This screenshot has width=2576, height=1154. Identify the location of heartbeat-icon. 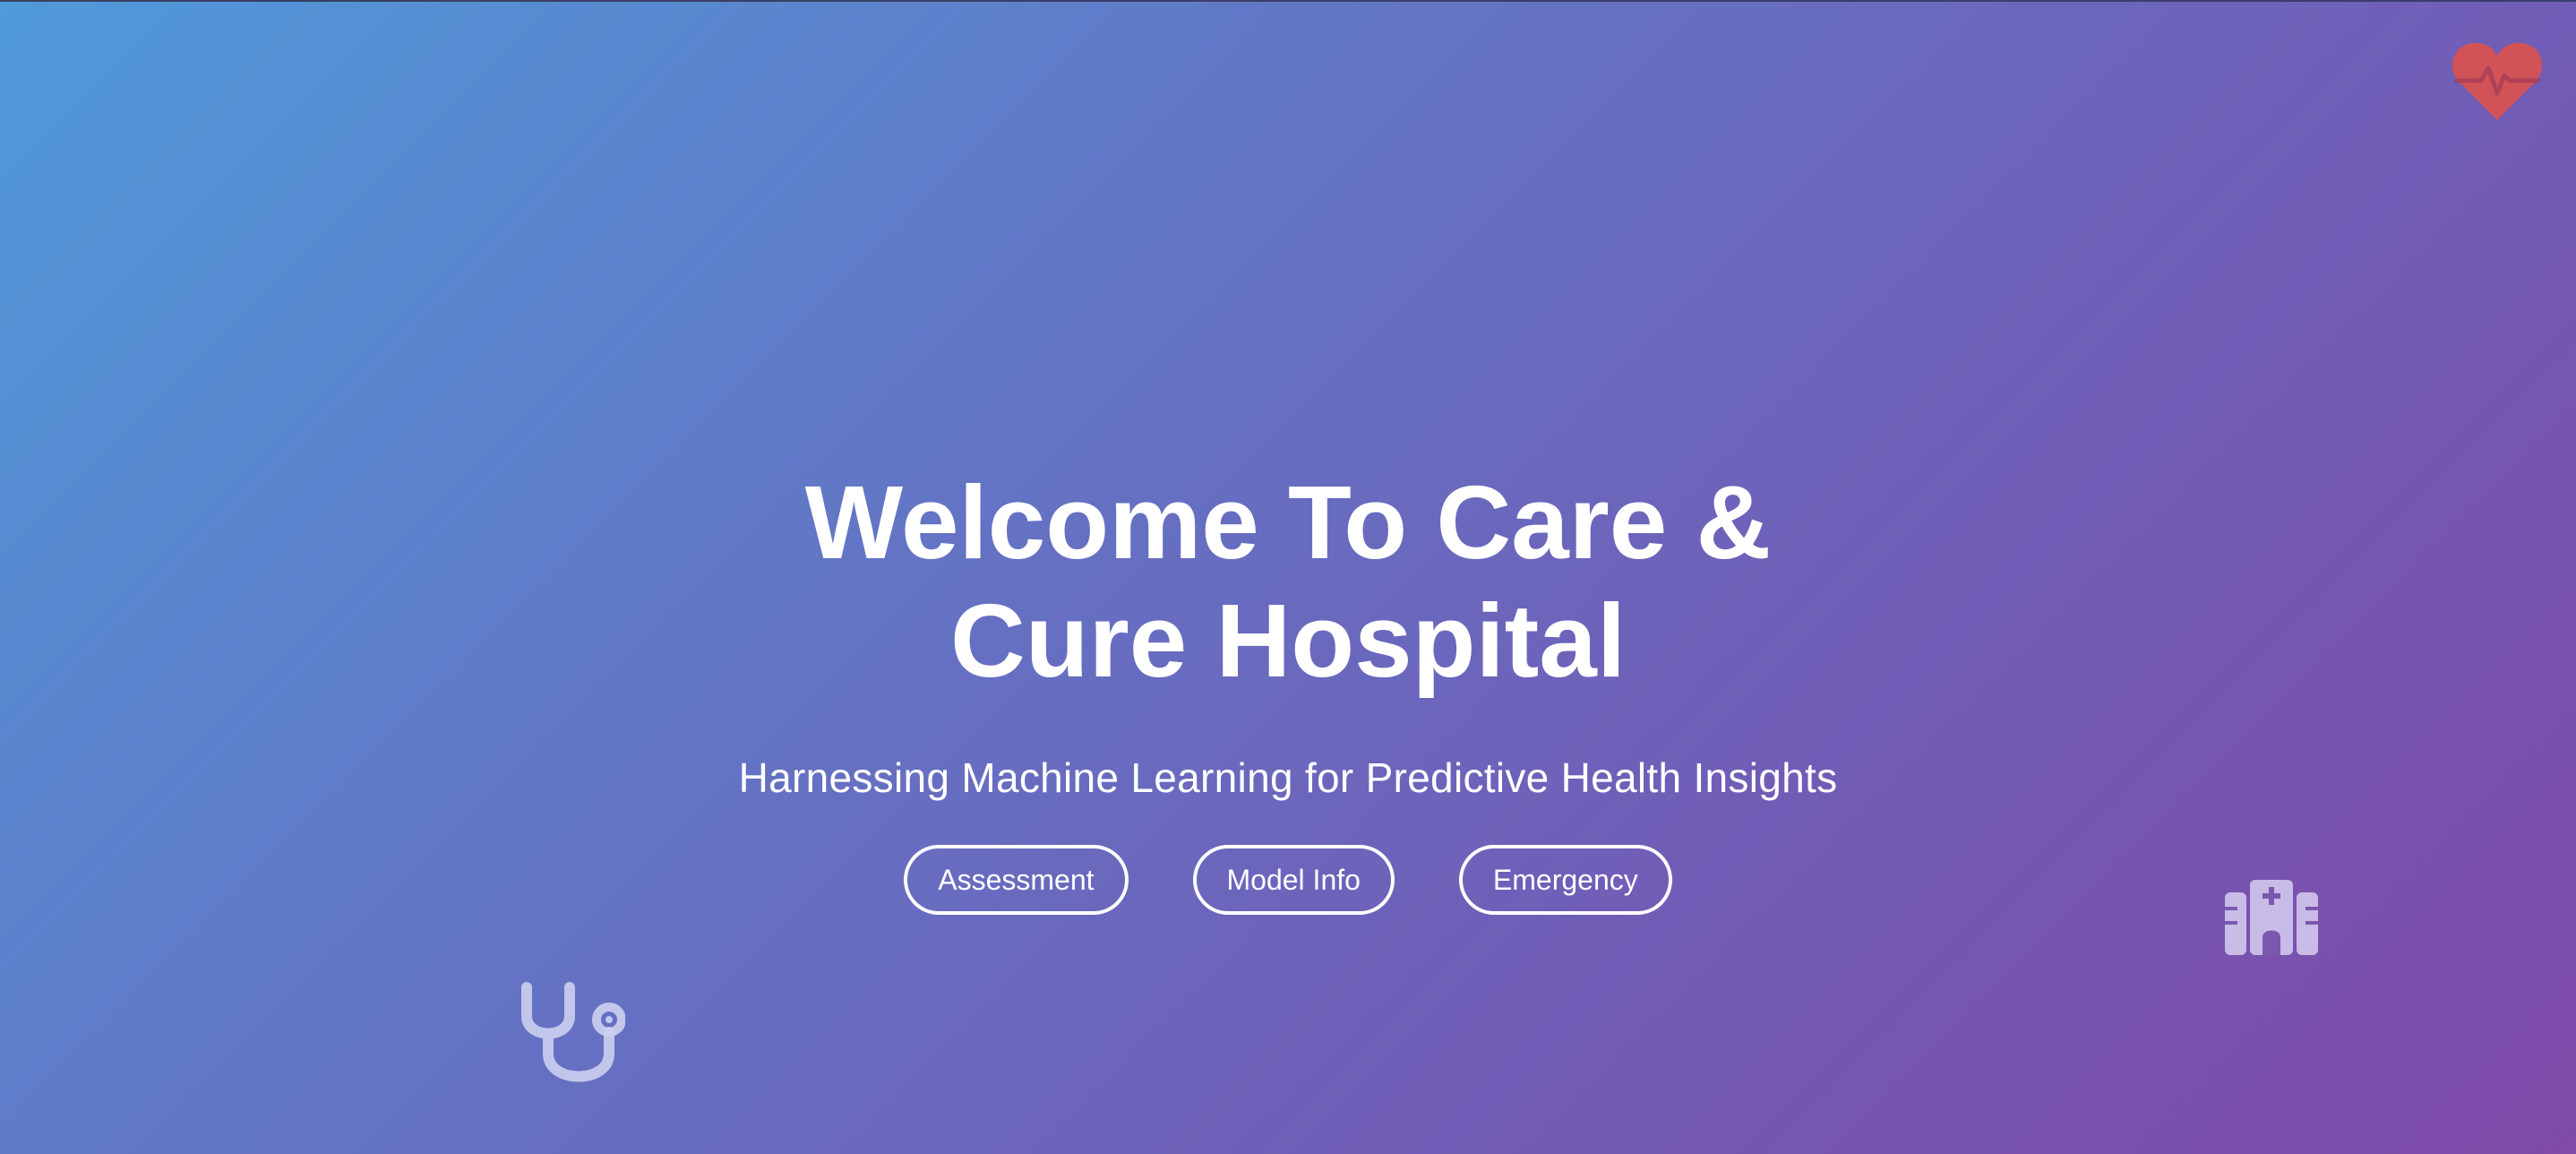
(2497, 81).